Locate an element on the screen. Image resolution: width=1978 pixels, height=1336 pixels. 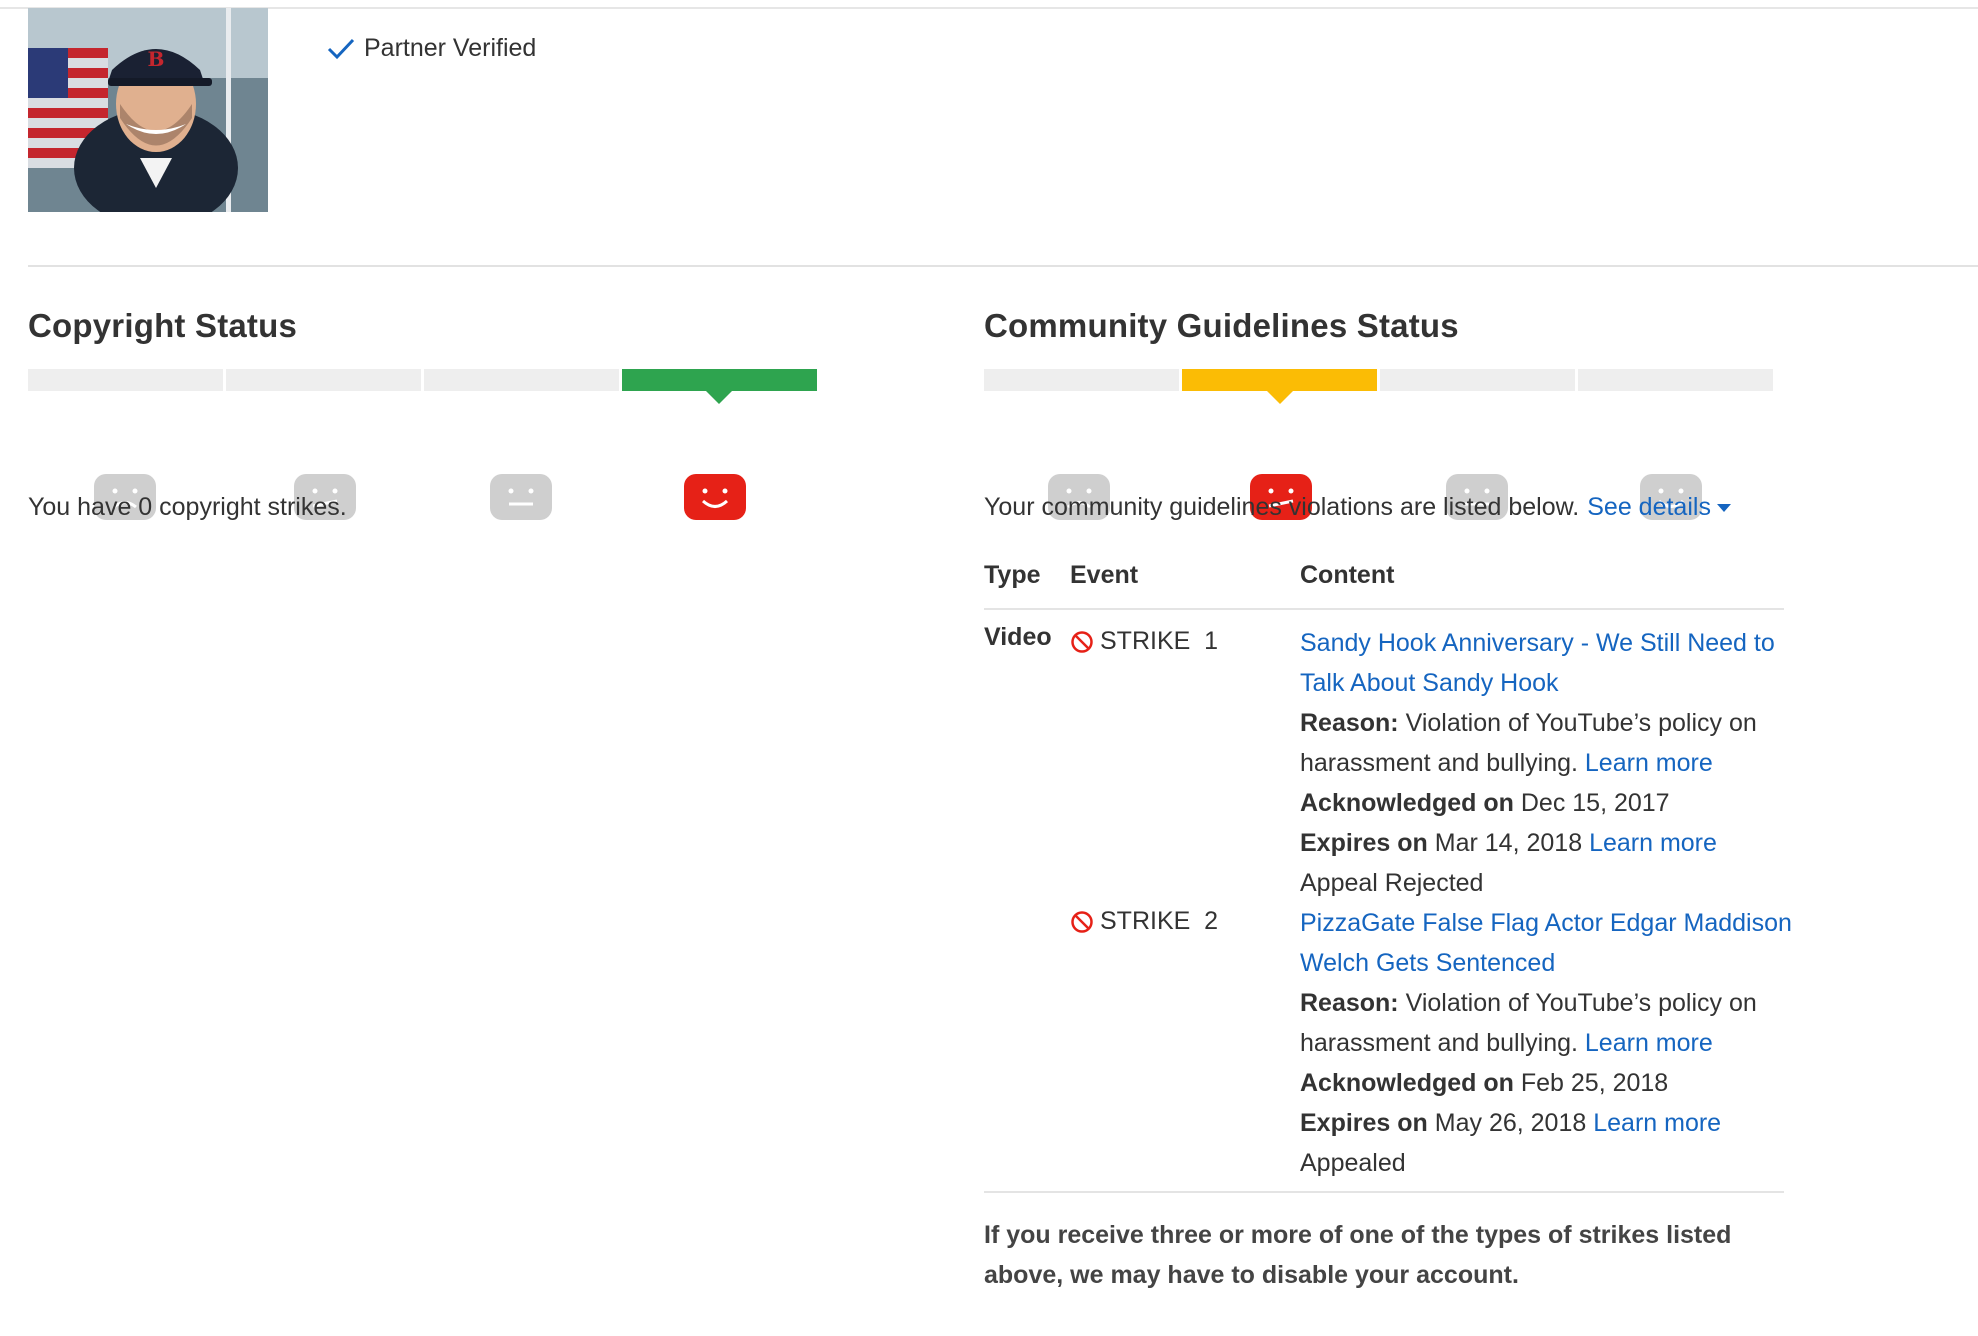
top-divider is located at coordinates (989, 8).